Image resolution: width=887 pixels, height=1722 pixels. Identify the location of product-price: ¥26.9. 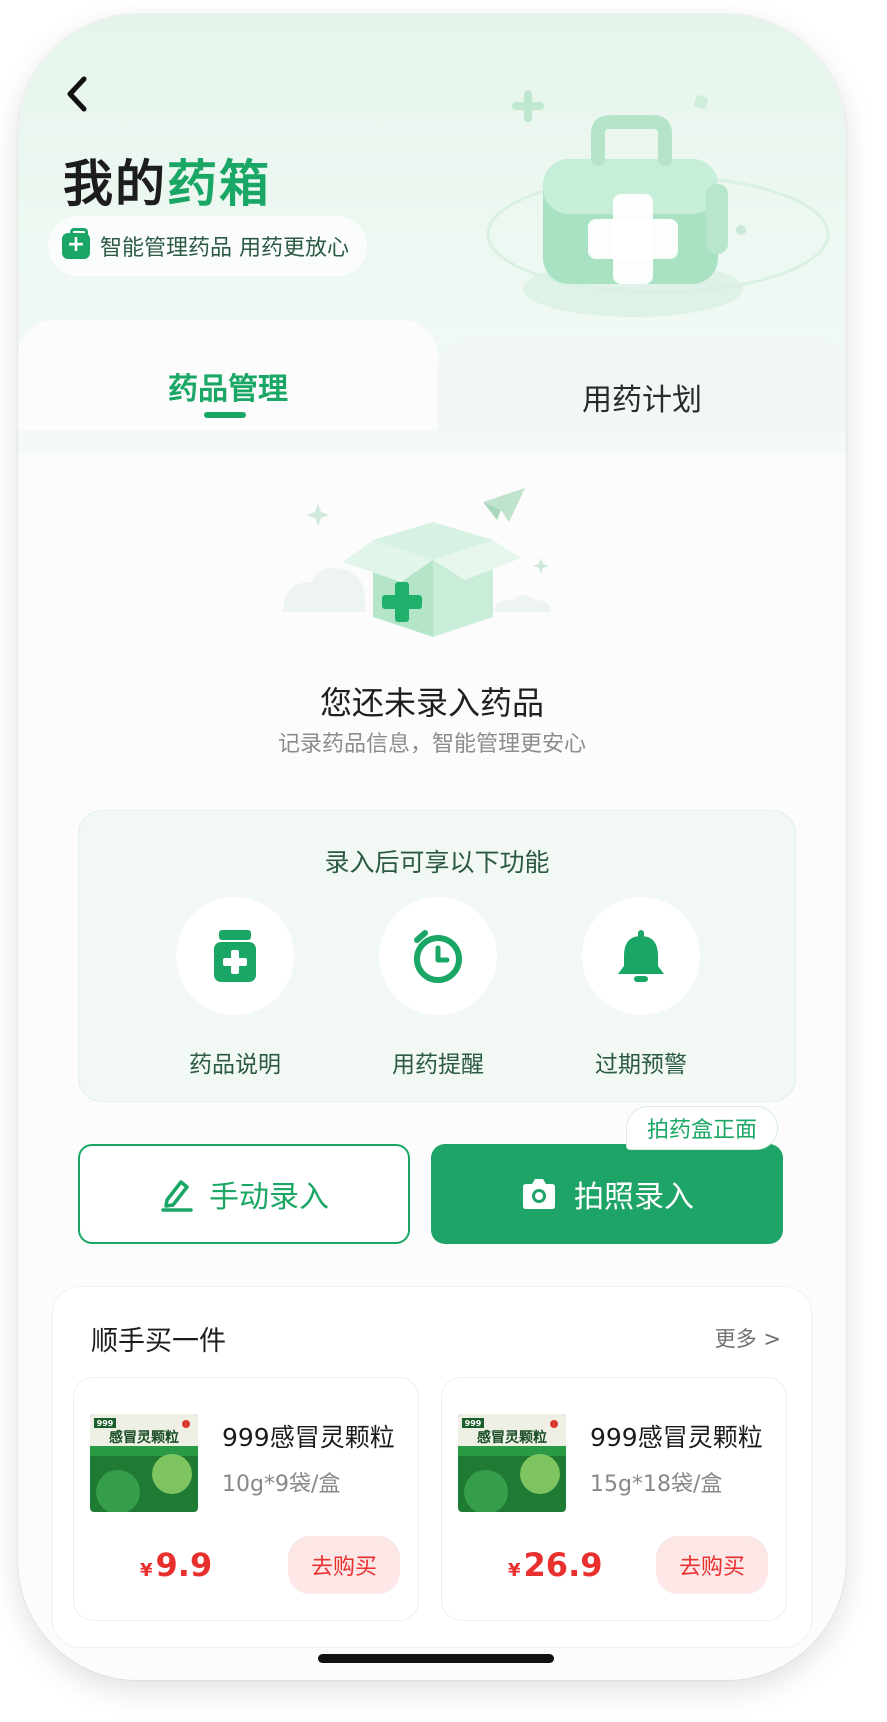
(555, 1565).